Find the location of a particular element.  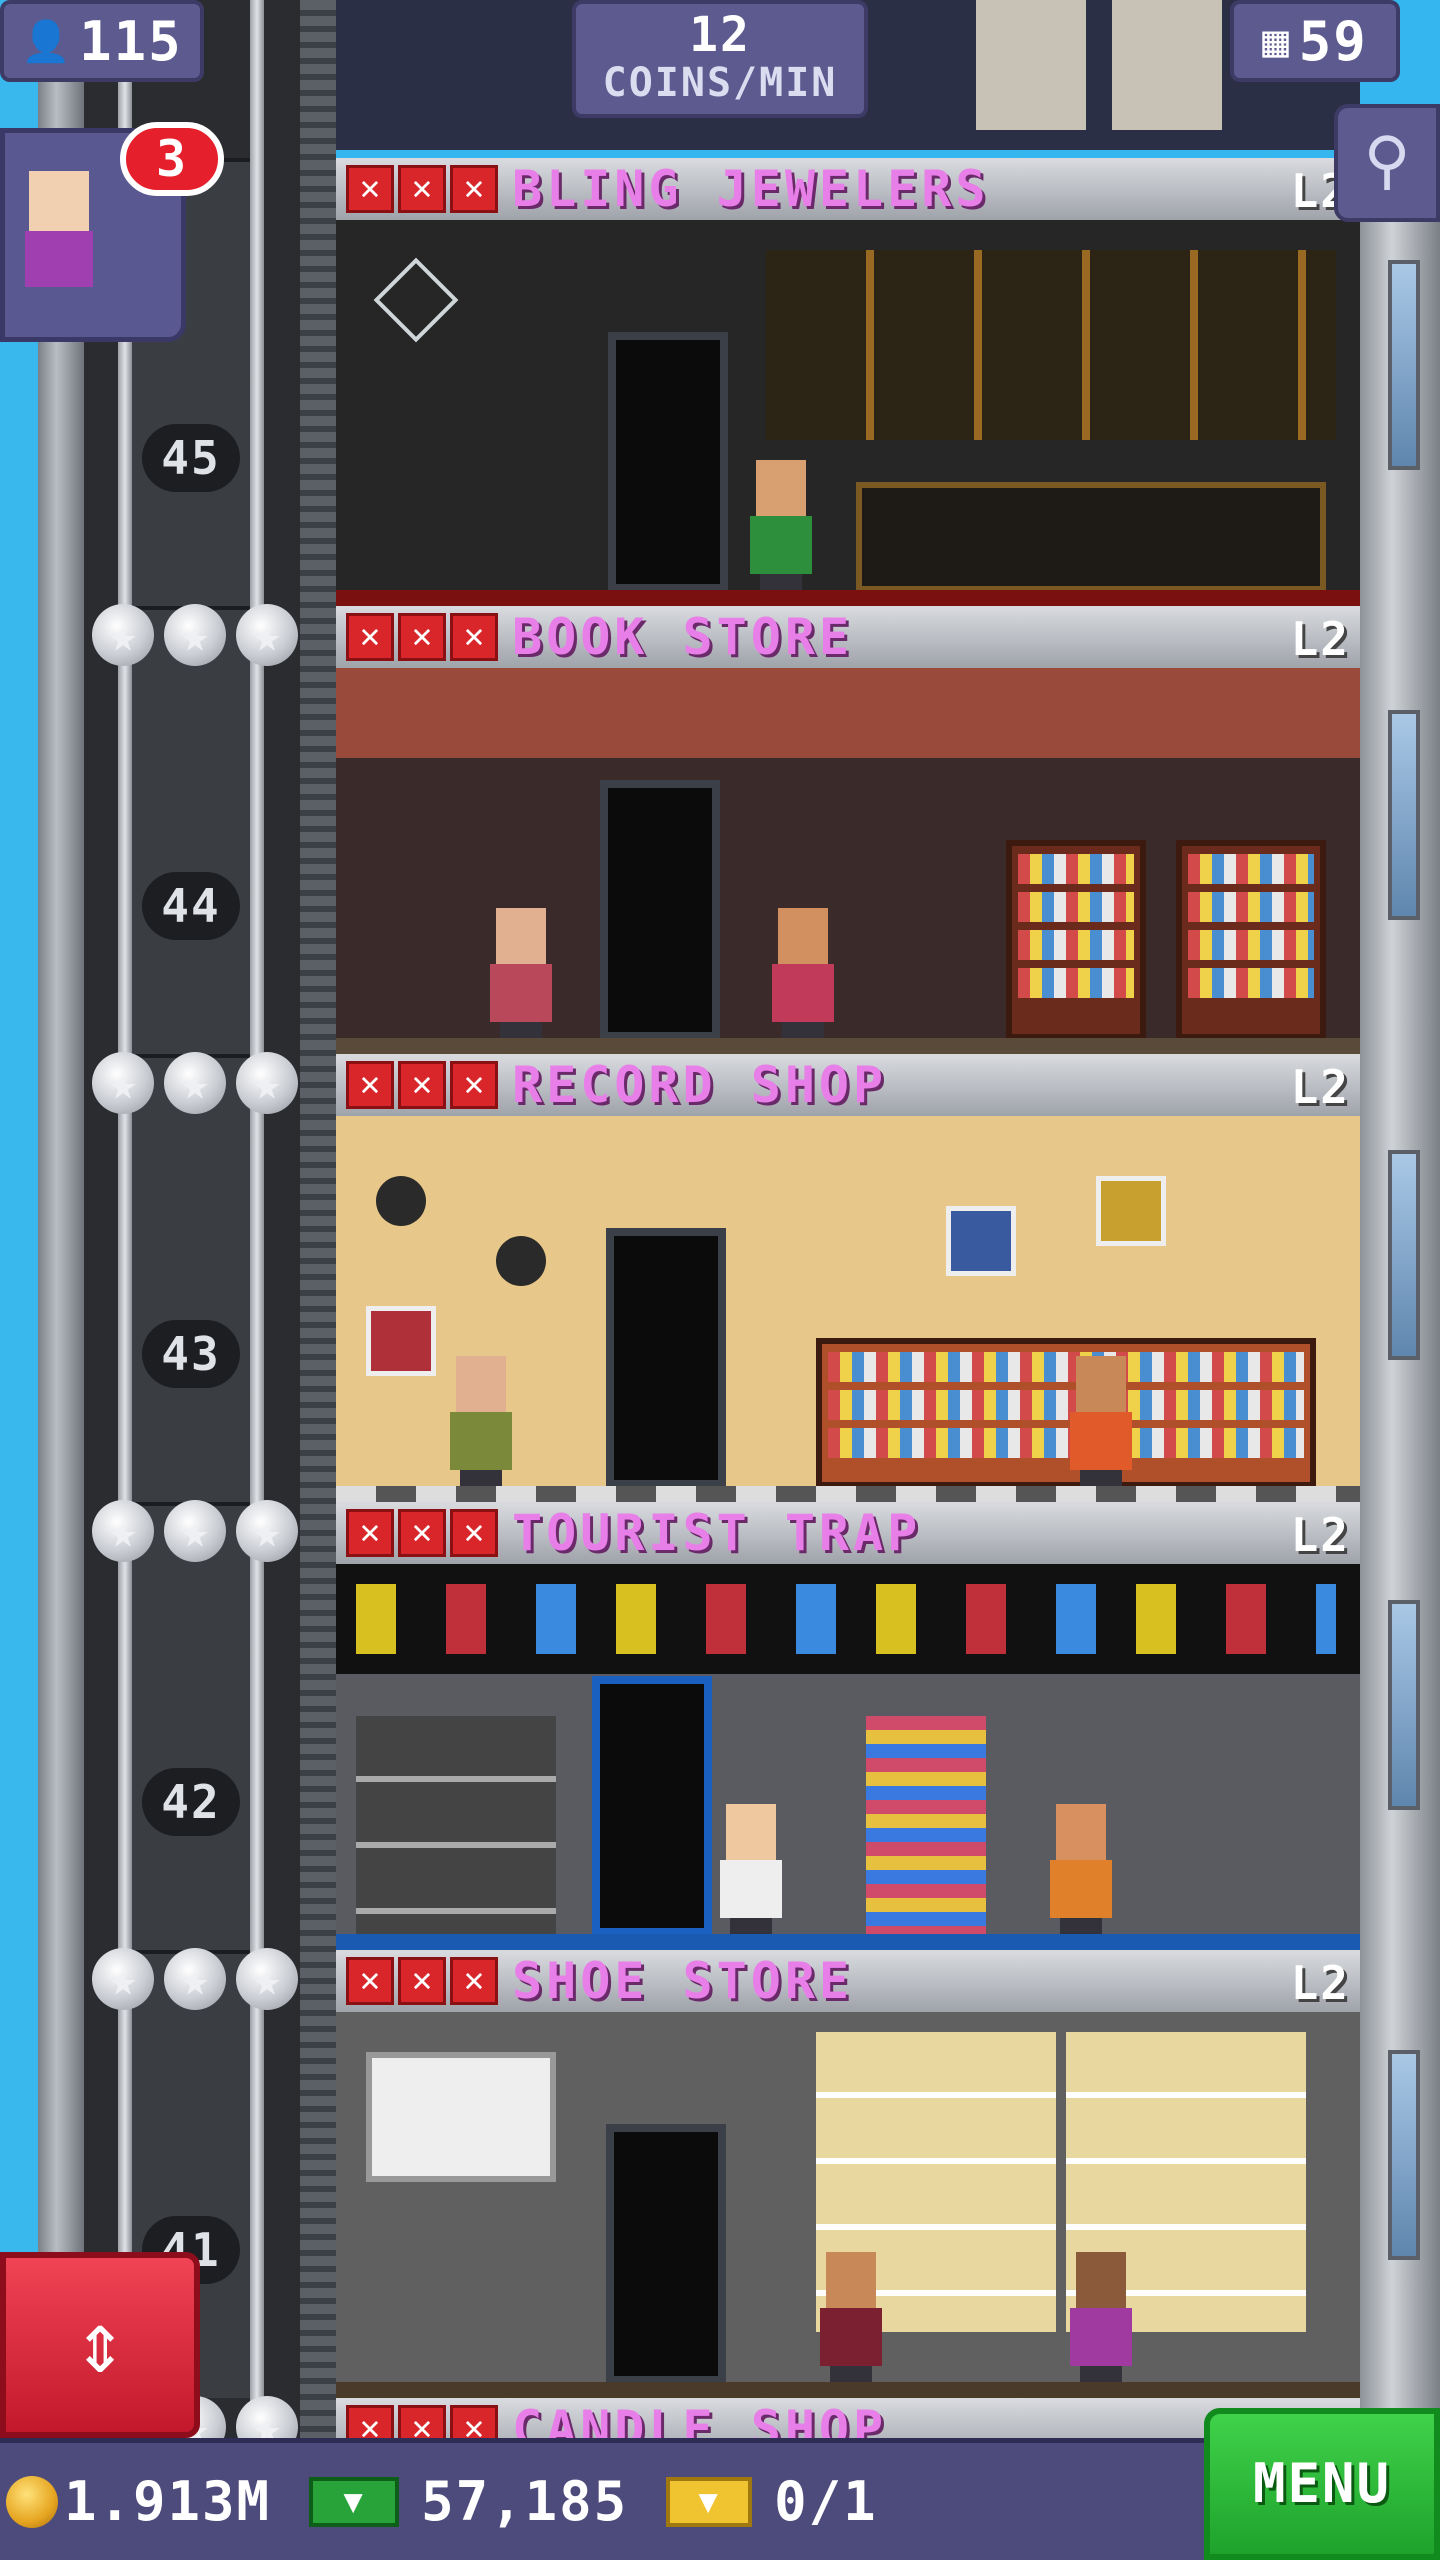

tickets-display: ▼ 0/1 is located at coordinates (772, 2501).